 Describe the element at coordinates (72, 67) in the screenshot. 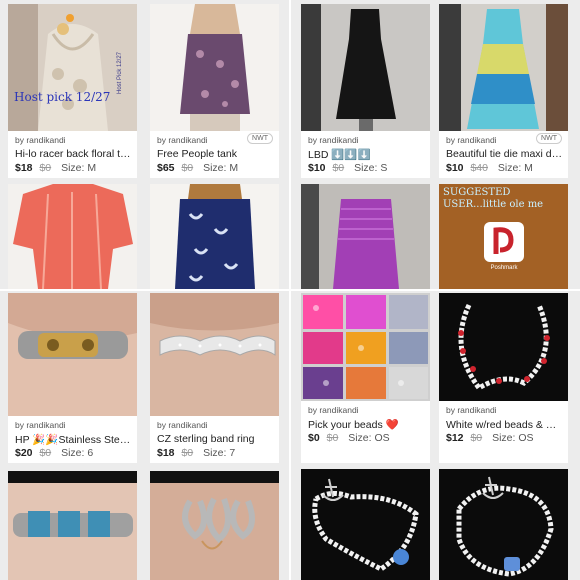

I see `listing-photo: Host Pick 12/27 Host pick 12/27` at that location.